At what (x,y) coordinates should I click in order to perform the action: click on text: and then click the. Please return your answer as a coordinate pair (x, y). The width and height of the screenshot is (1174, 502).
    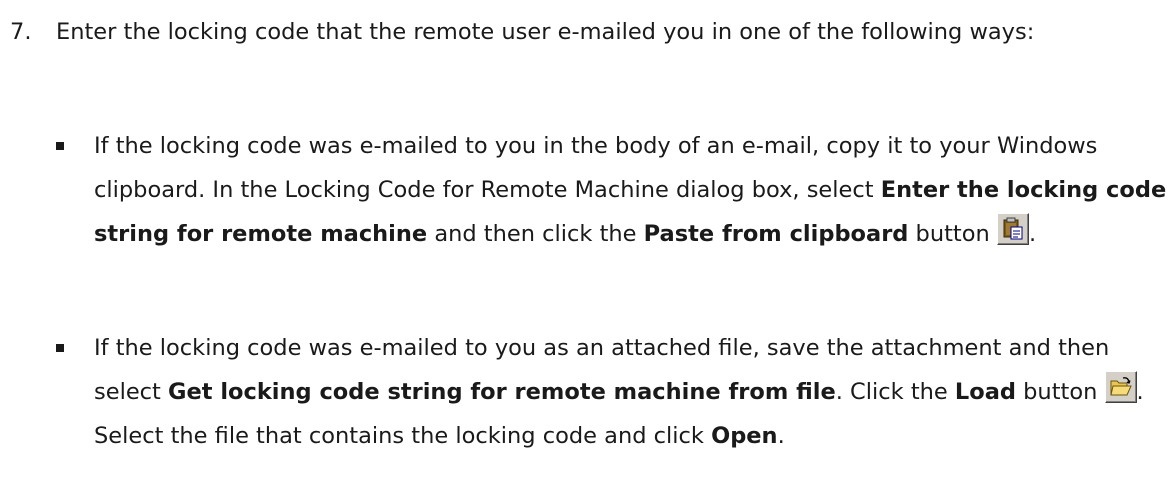
    Looking at the image, I should click on (535, 234).